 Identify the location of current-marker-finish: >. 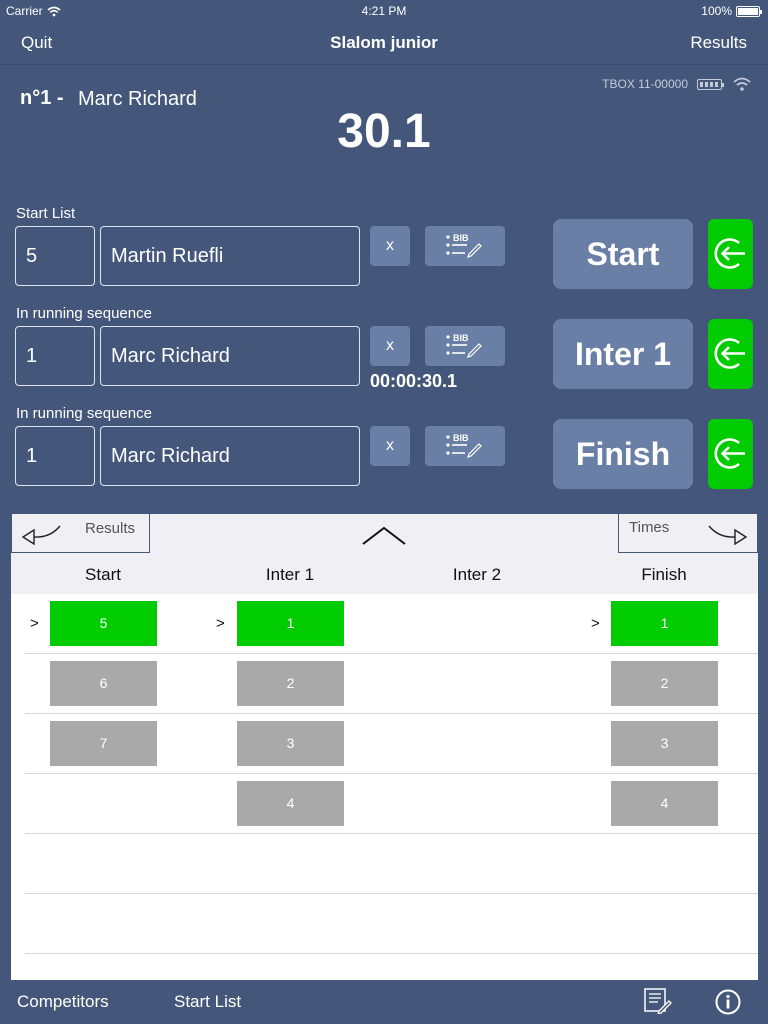
(595, 623).